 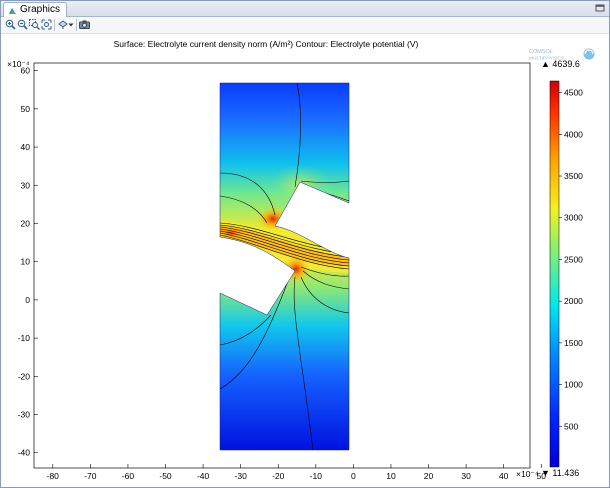 What do you see at coordinates (305, 9) in the screenshot?
I see `tab-bar: Graphics` at bounding box center [305, 9].